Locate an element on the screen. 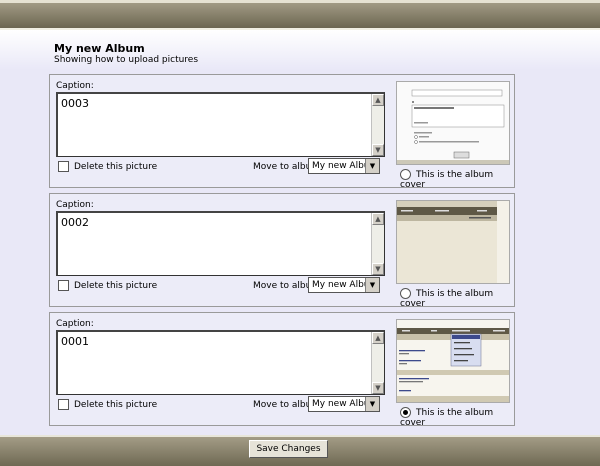  album-title: My new Album is located at coordinates (99, 48).